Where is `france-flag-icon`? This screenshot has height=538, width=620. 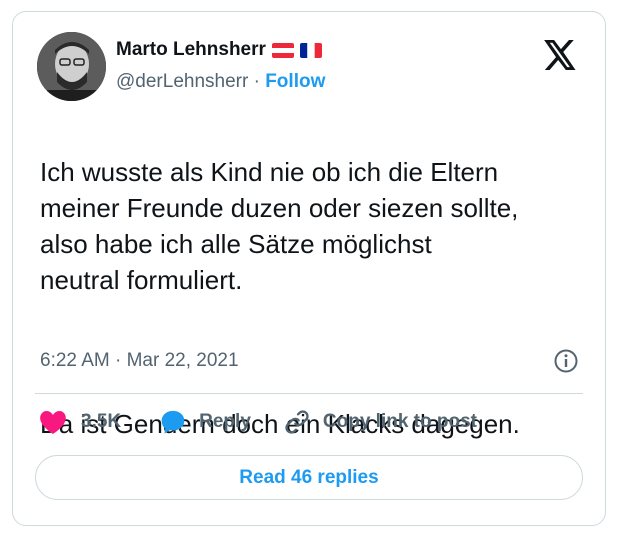
france-flag-icon is located at coordinates (310, 50).